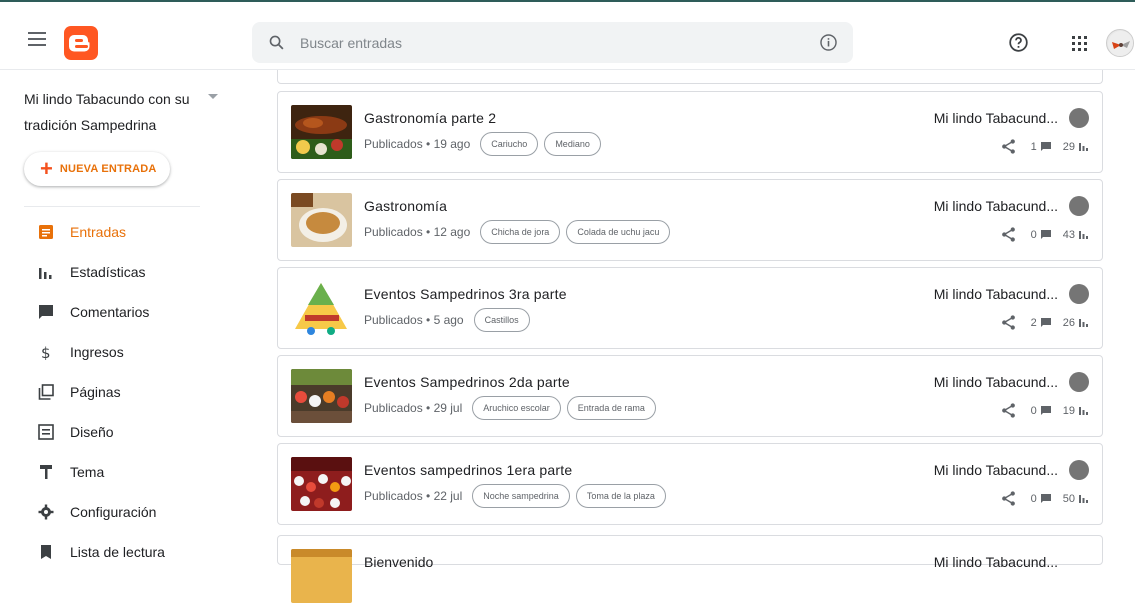 Image resolution: width=1135 pixels, height=603 pixels. What do you see at coordinates (1068, 234) in the screenshot?
I see `view-count: 43` at bounding box center [1068, 234].